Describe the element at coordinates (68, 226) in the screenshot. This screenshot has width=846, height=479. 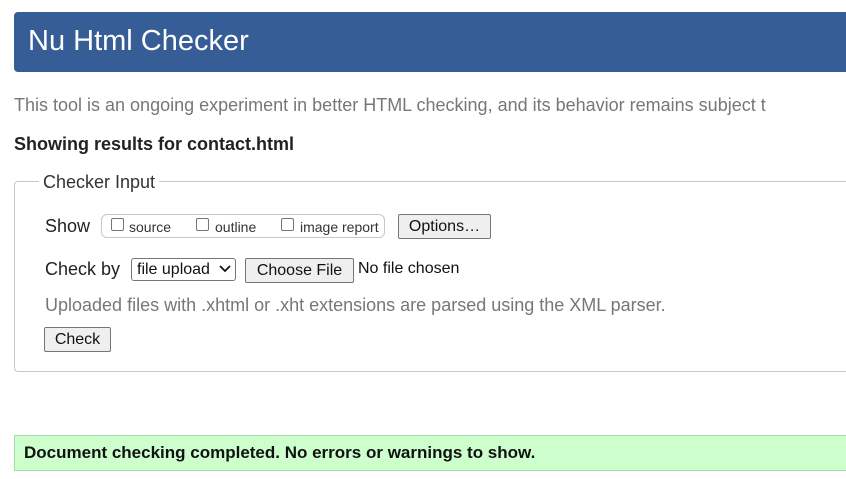
I see `show-label: Show` at that location.